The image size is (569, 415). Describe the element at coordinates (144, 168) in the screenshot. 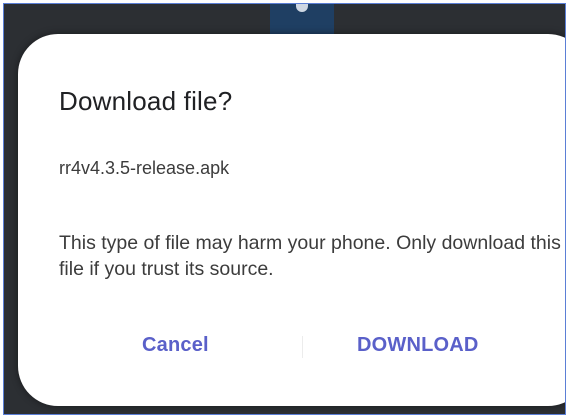

I see `file-name: rr4v4.3.5-release.apk` at that location.